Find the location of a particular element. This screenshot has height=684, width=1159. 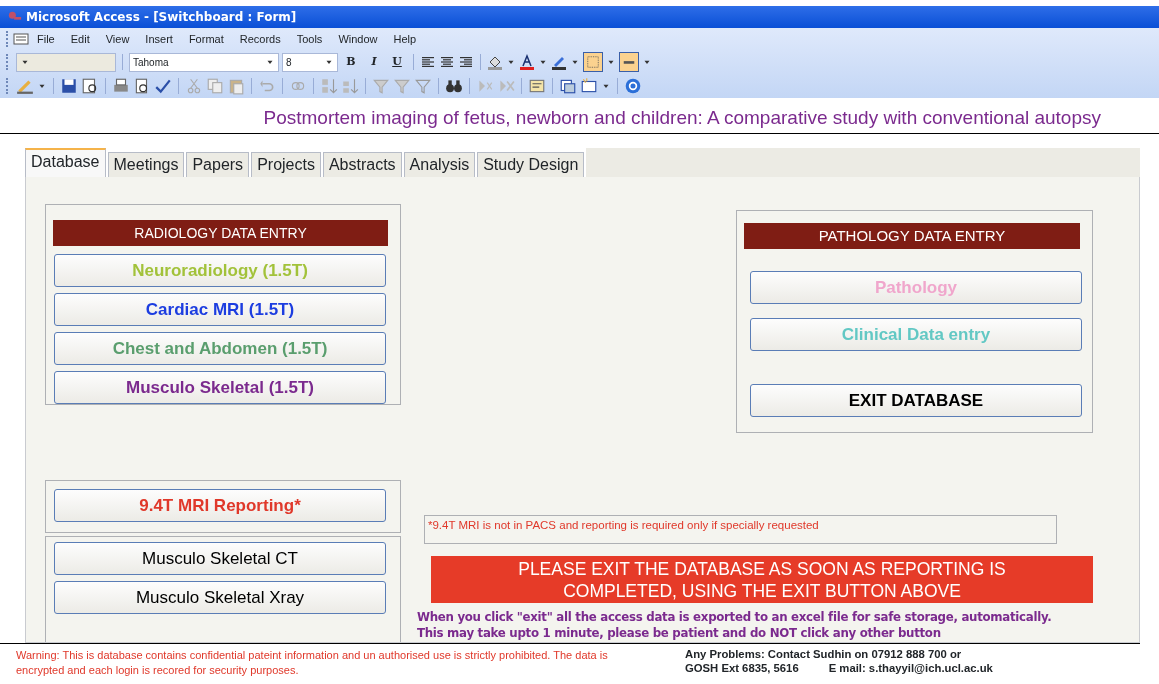

form-icon is located at coordinates (21, 39).